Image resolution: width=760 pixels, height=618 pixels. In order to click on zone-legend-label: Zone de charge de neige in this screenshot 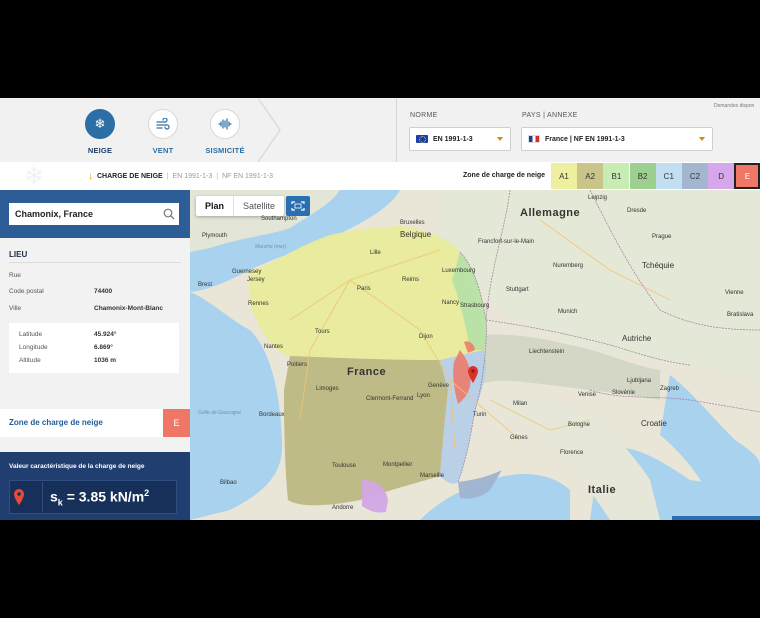, I will do `click(504, 175)`.